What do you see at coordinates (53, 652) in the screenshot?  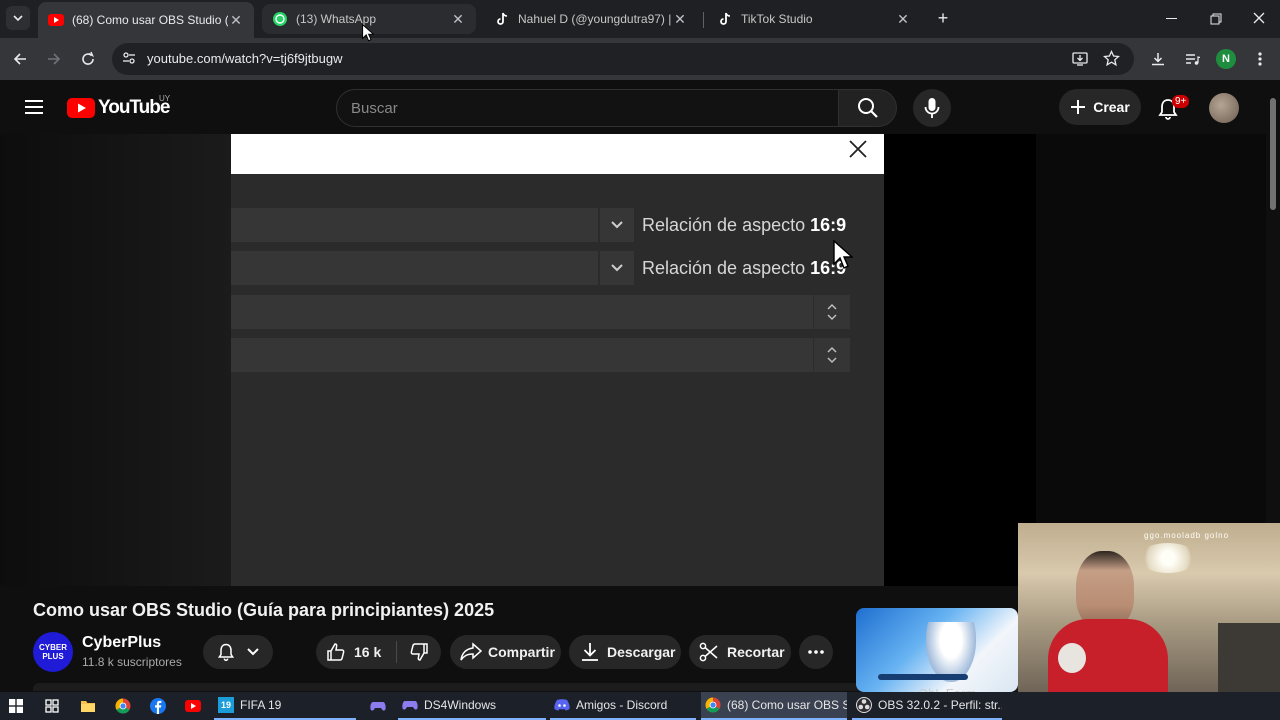 I see `channel-avatar: CYBER PLUS` at bounding box center [53, 652].